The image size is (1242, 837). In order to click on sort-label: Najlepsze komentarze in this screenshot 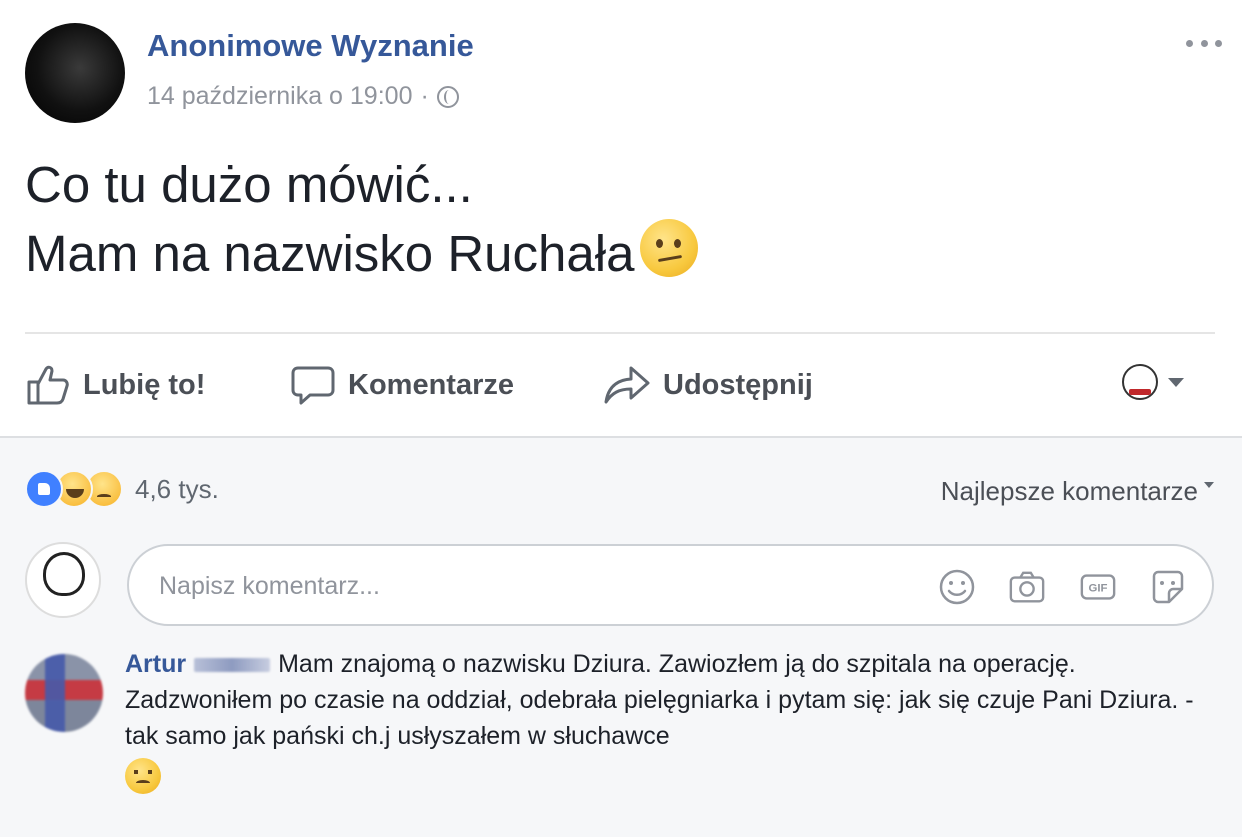, I will do `click(1069, 491)`.